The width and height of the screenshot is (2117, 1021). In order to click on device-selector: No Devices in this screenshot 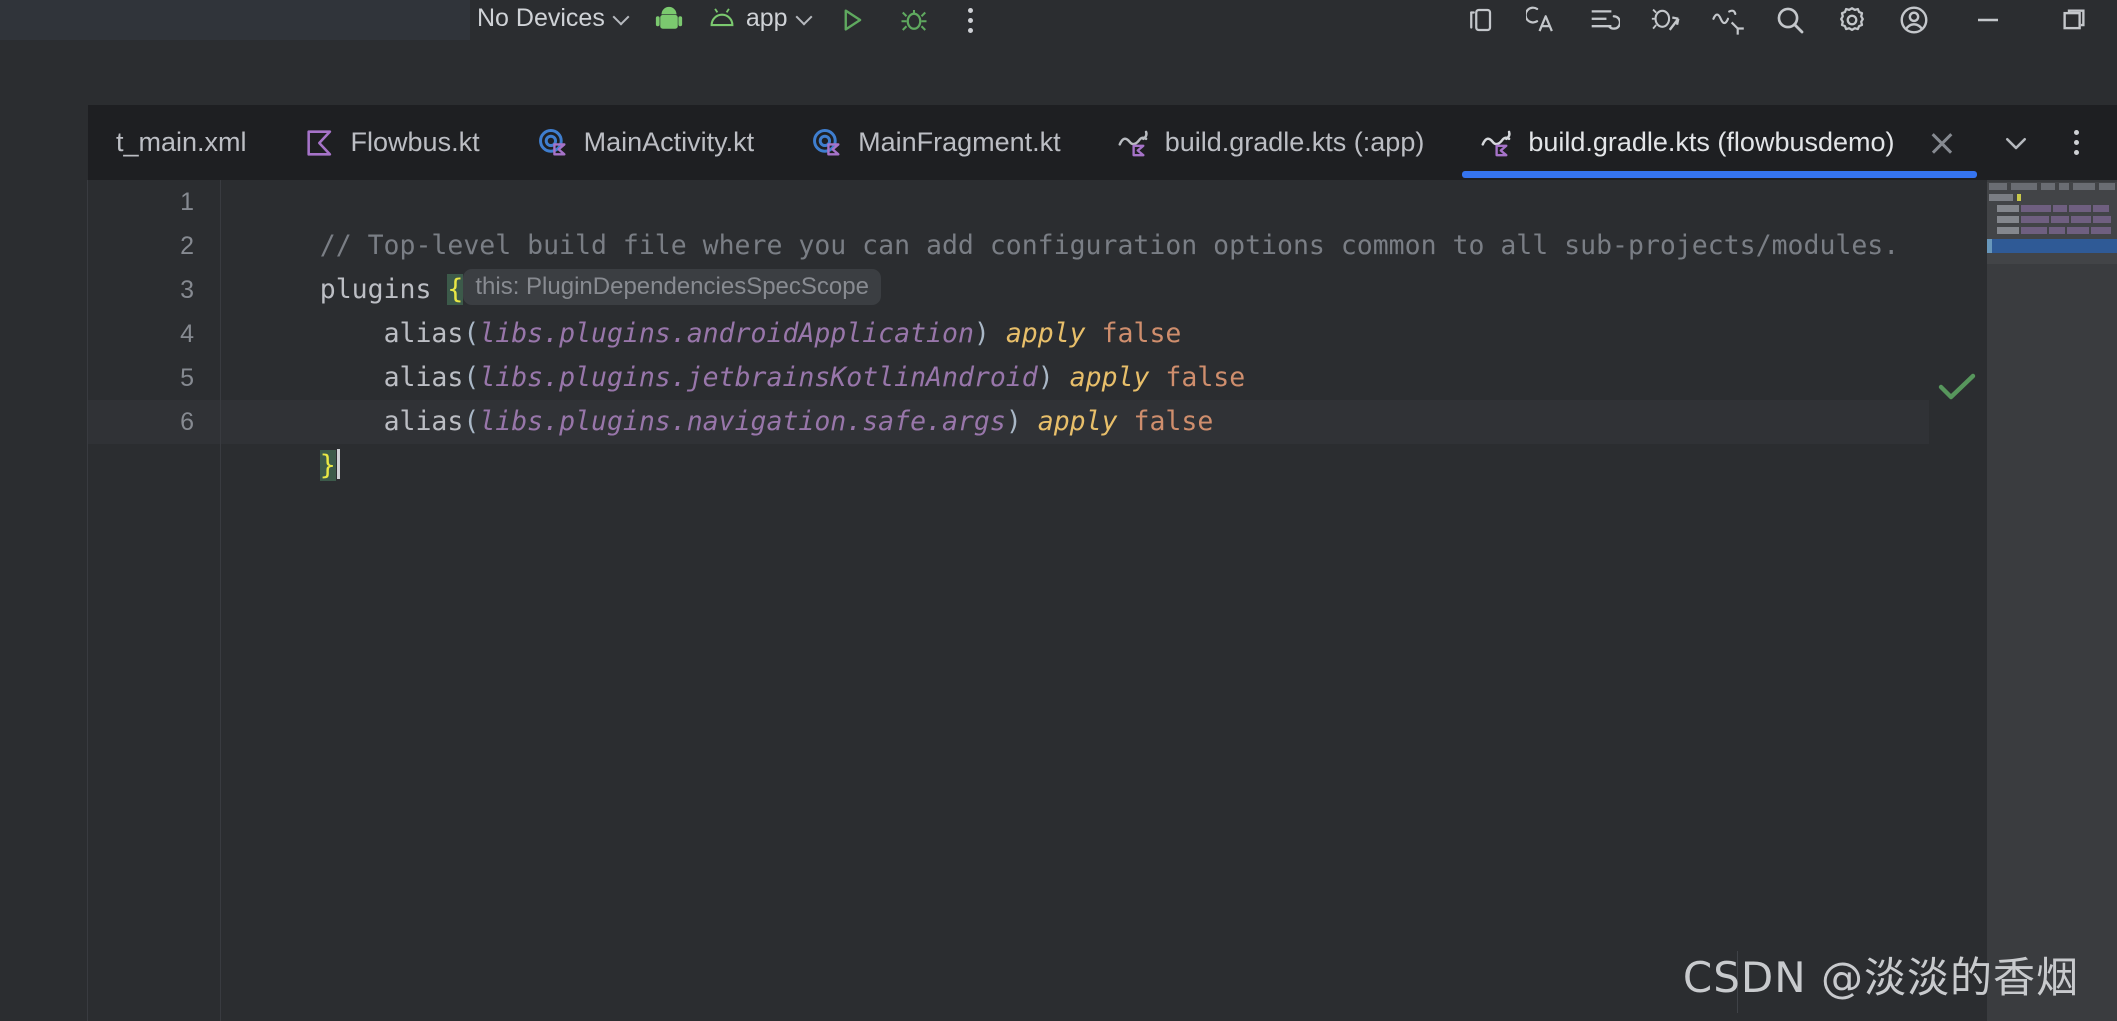, I will do `click(554, 20)`.